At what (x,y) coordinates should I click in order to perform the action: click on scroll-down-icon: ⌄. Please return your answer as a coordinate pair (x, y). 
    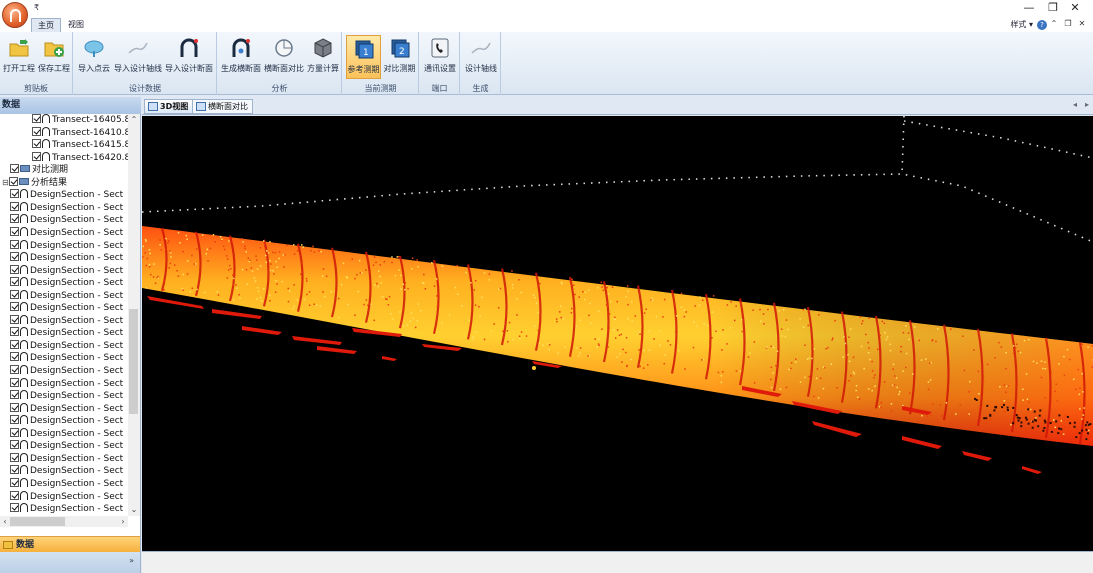
    Looking at the image, I should click on (134, 510).